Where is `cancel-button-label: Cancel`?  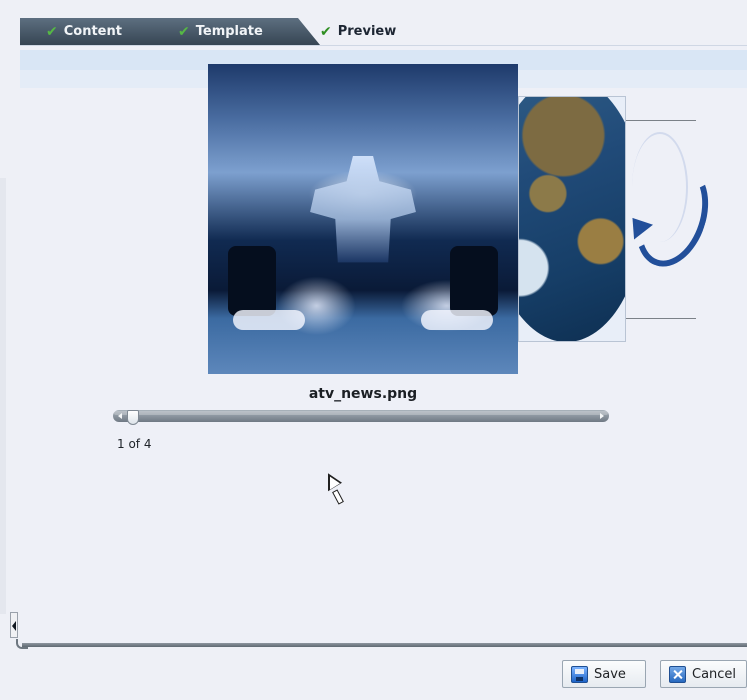
cancel-button-label: Cancel is located at coordinates (714, 674).